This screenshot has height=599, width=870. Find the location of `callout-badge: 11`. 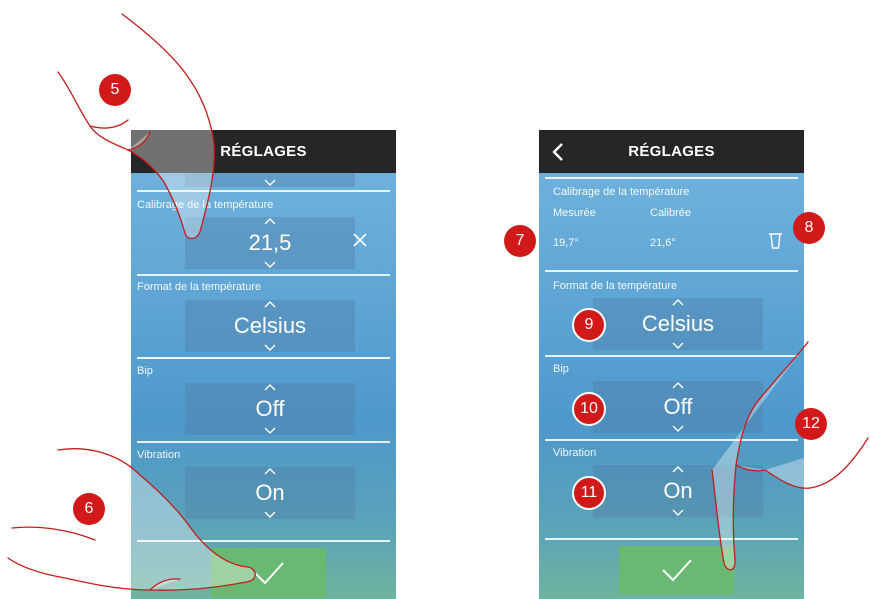

callout-badge: 11 is located at coordinates (589, 493).